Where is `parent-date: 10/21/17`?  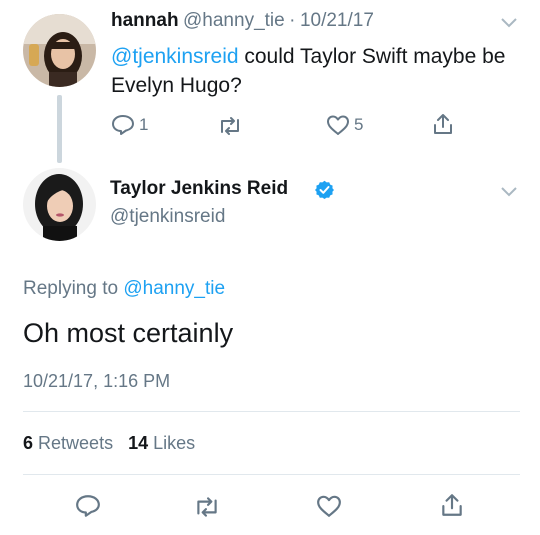 parent-date: 10/21/17 is located at coordinates (337, 20).